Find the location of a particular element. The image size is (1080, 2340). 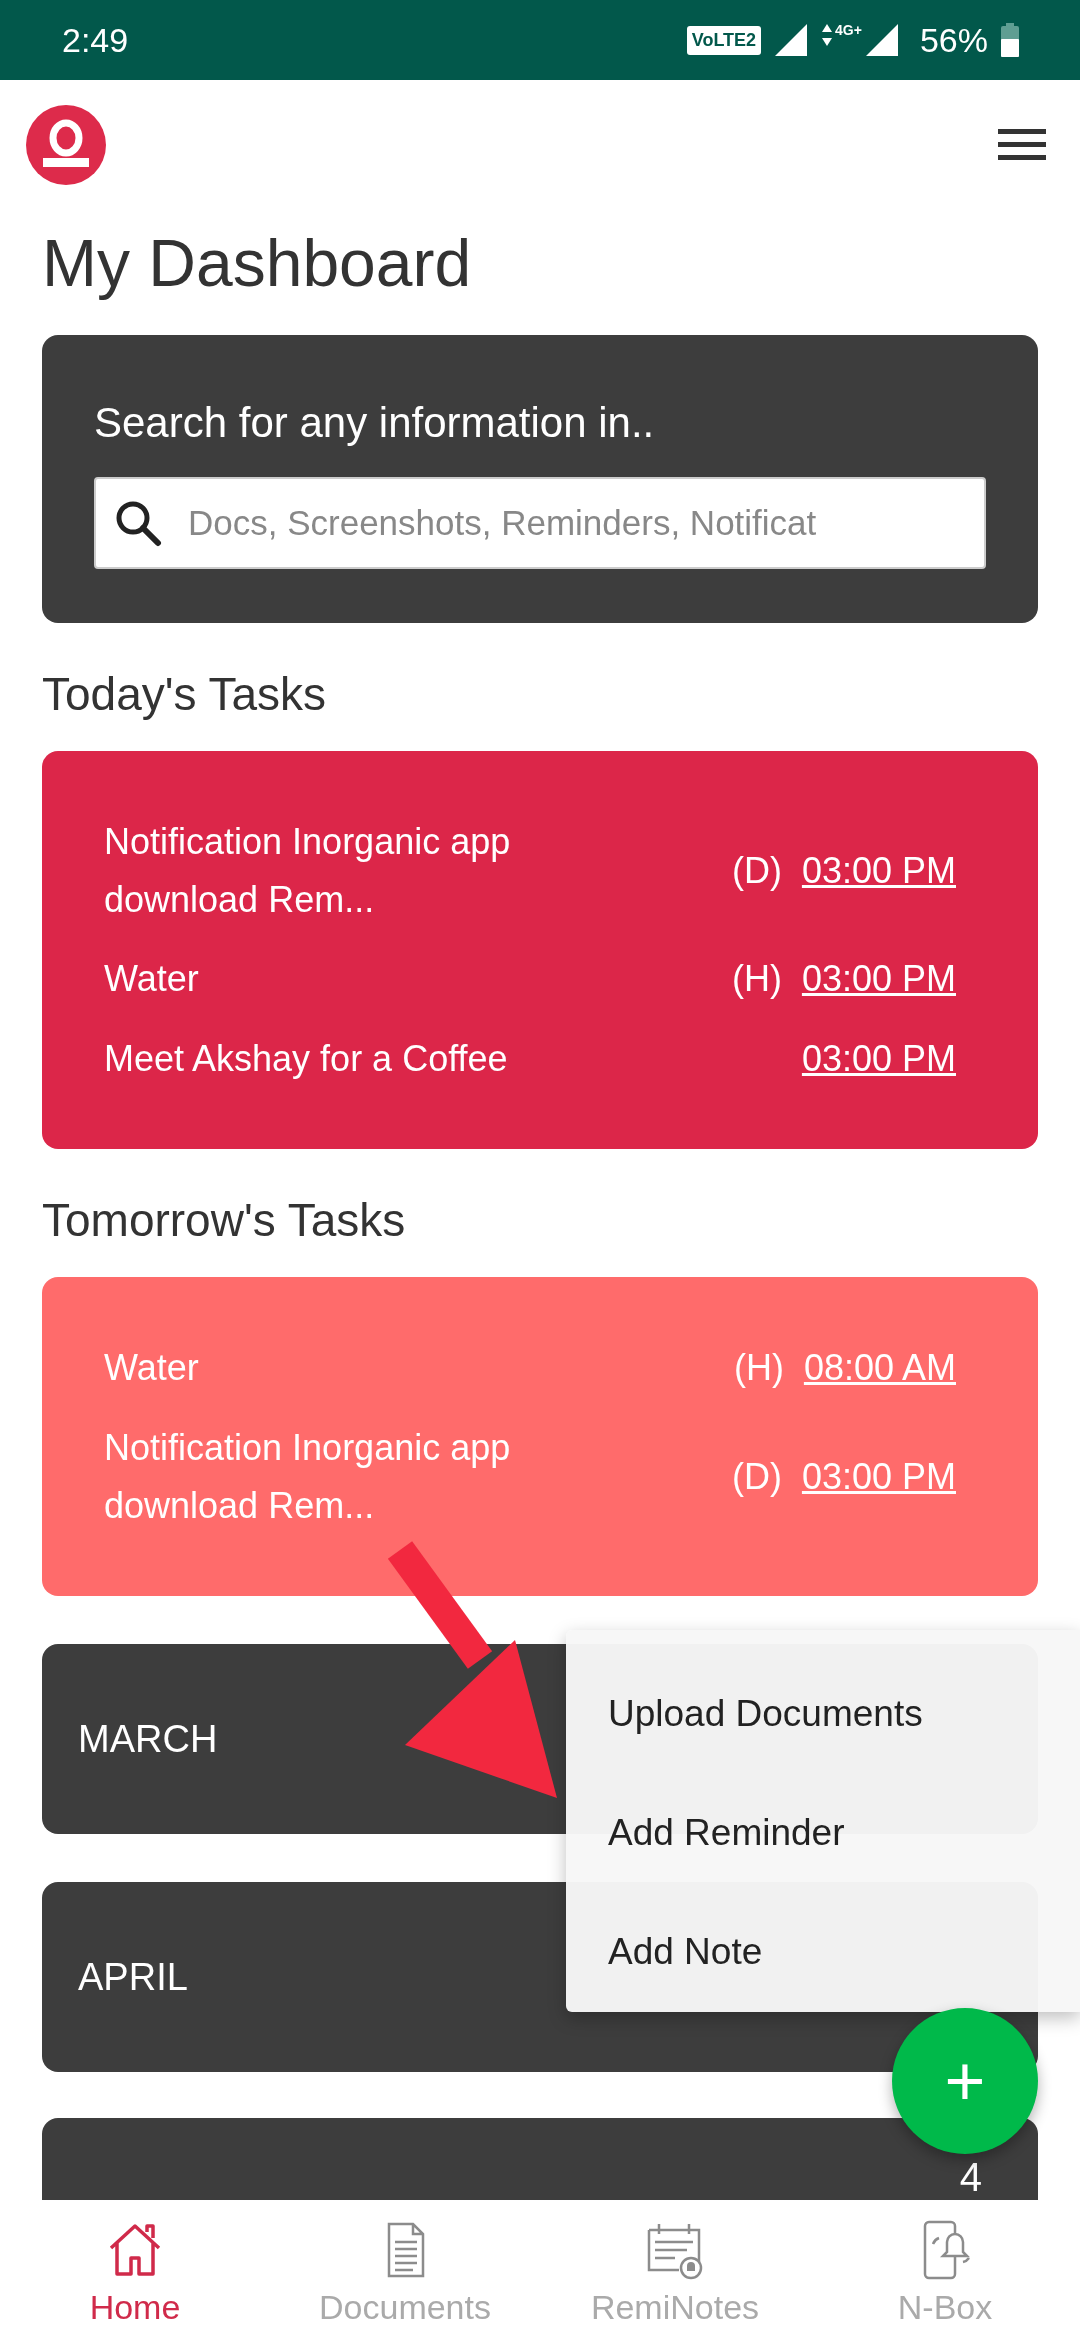

menu-item: Upload Documents is located at coordinates (823, 1714).